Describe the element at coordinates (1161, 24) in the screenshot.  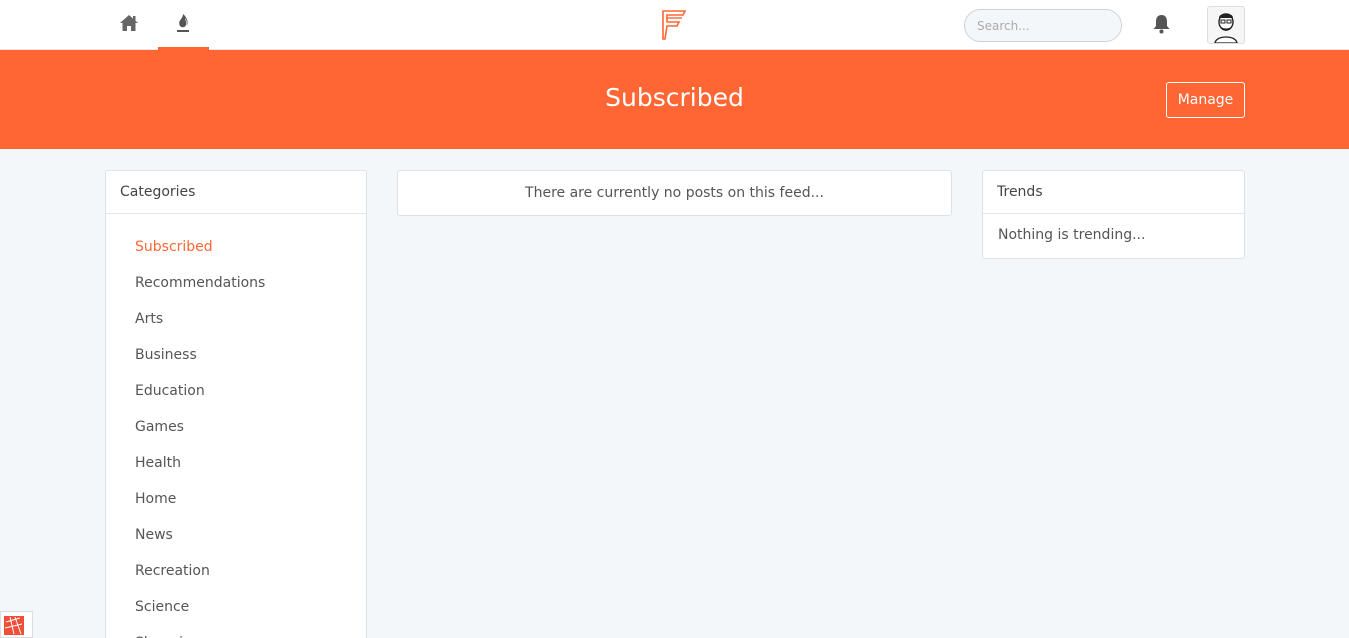
I see `bell-icon` at that location.